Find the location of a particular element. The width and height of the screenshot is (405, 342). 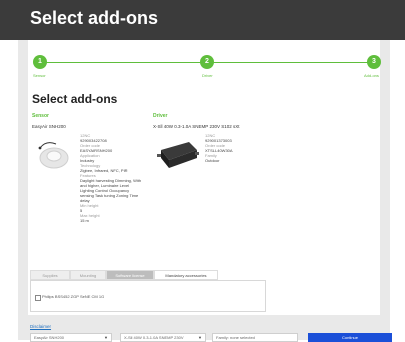

accessory-checkbox-label: Philips BSS452 ZGP SeNE CM 1G is located at coordinates (73, 296).